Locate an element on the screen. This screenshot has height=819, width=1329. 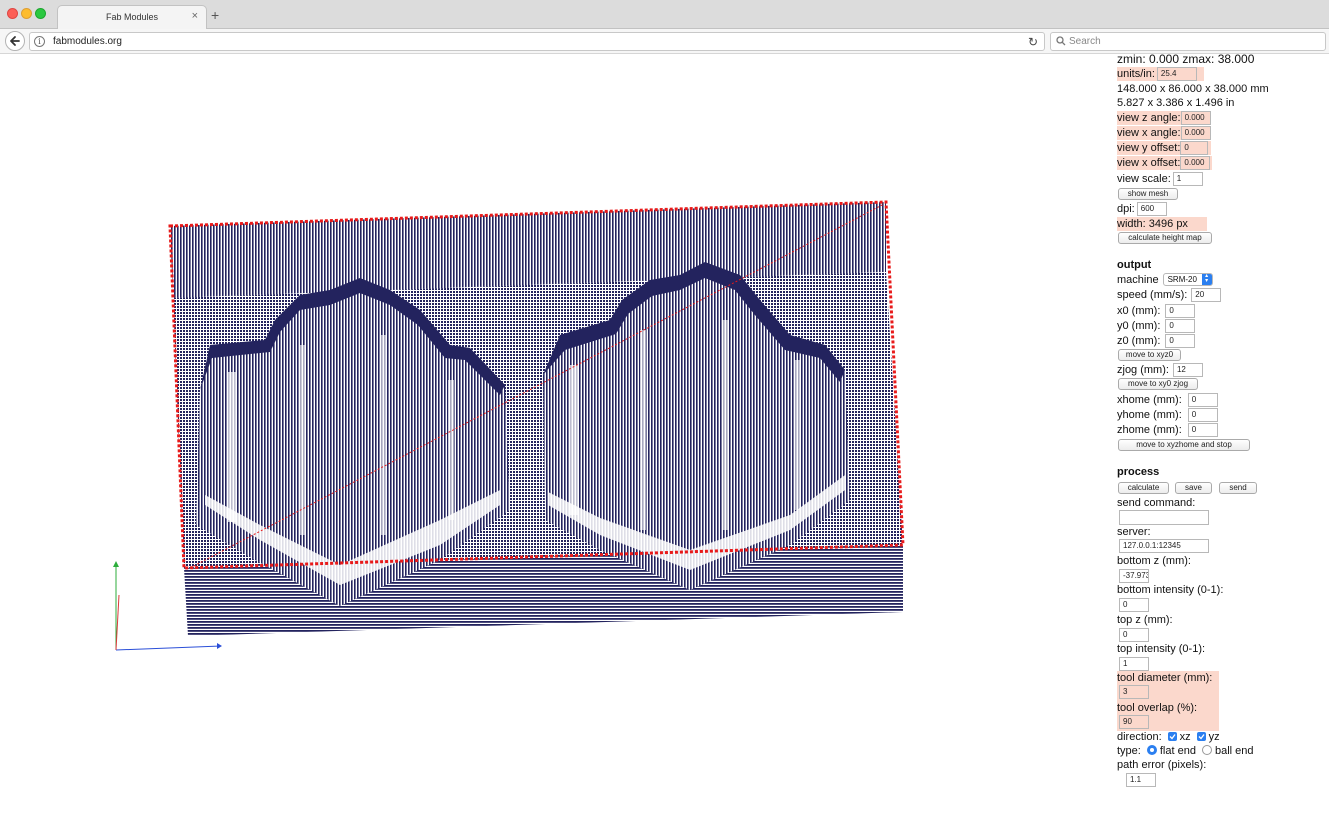
yhome-input: 0 is located at coordinates (1202, 415).